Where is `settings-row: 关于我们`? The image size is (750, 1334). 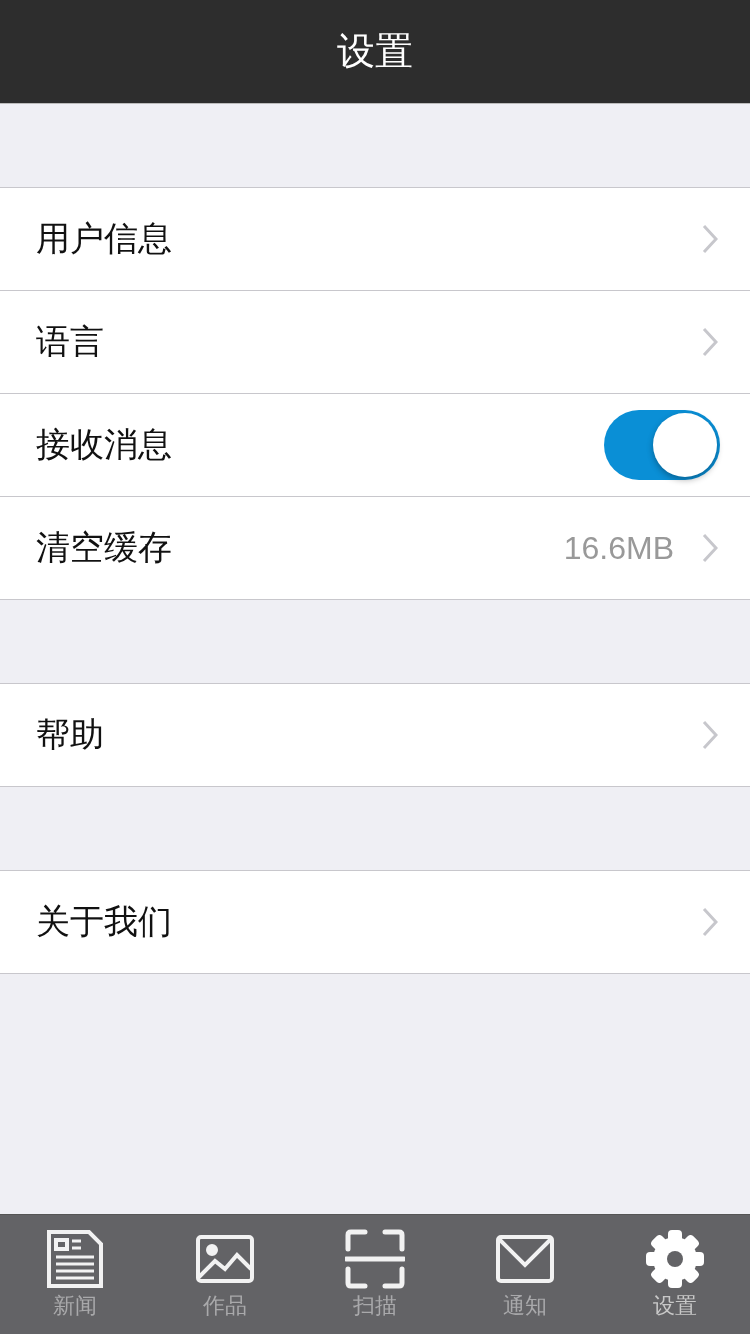 settings-row: 关于我们 is located at coordinates (375, 922).